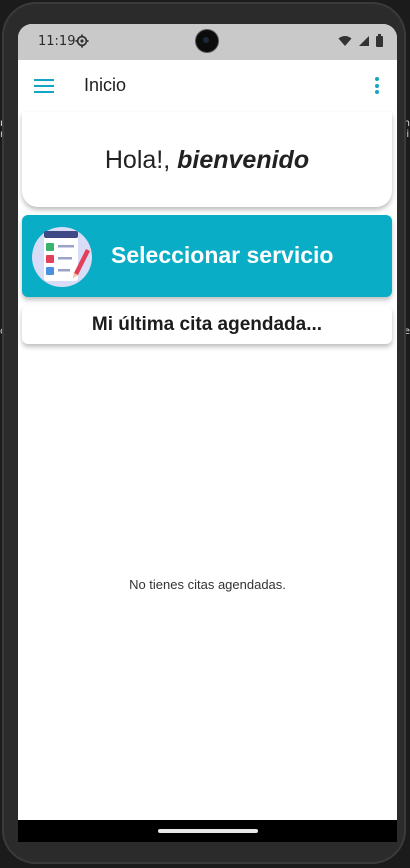 Image resolution: width=410 pixels, height=868 pixels. I want to click on status-bar: 11:19, so click(207, 42).